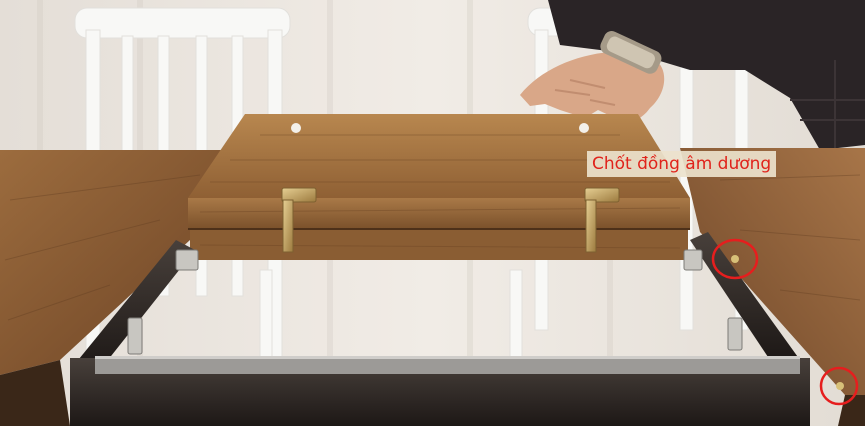  What do you see at coordinates (584, 128) in the screenshot?
I see `dowel-pin-right` at bounding box center [584, 128].